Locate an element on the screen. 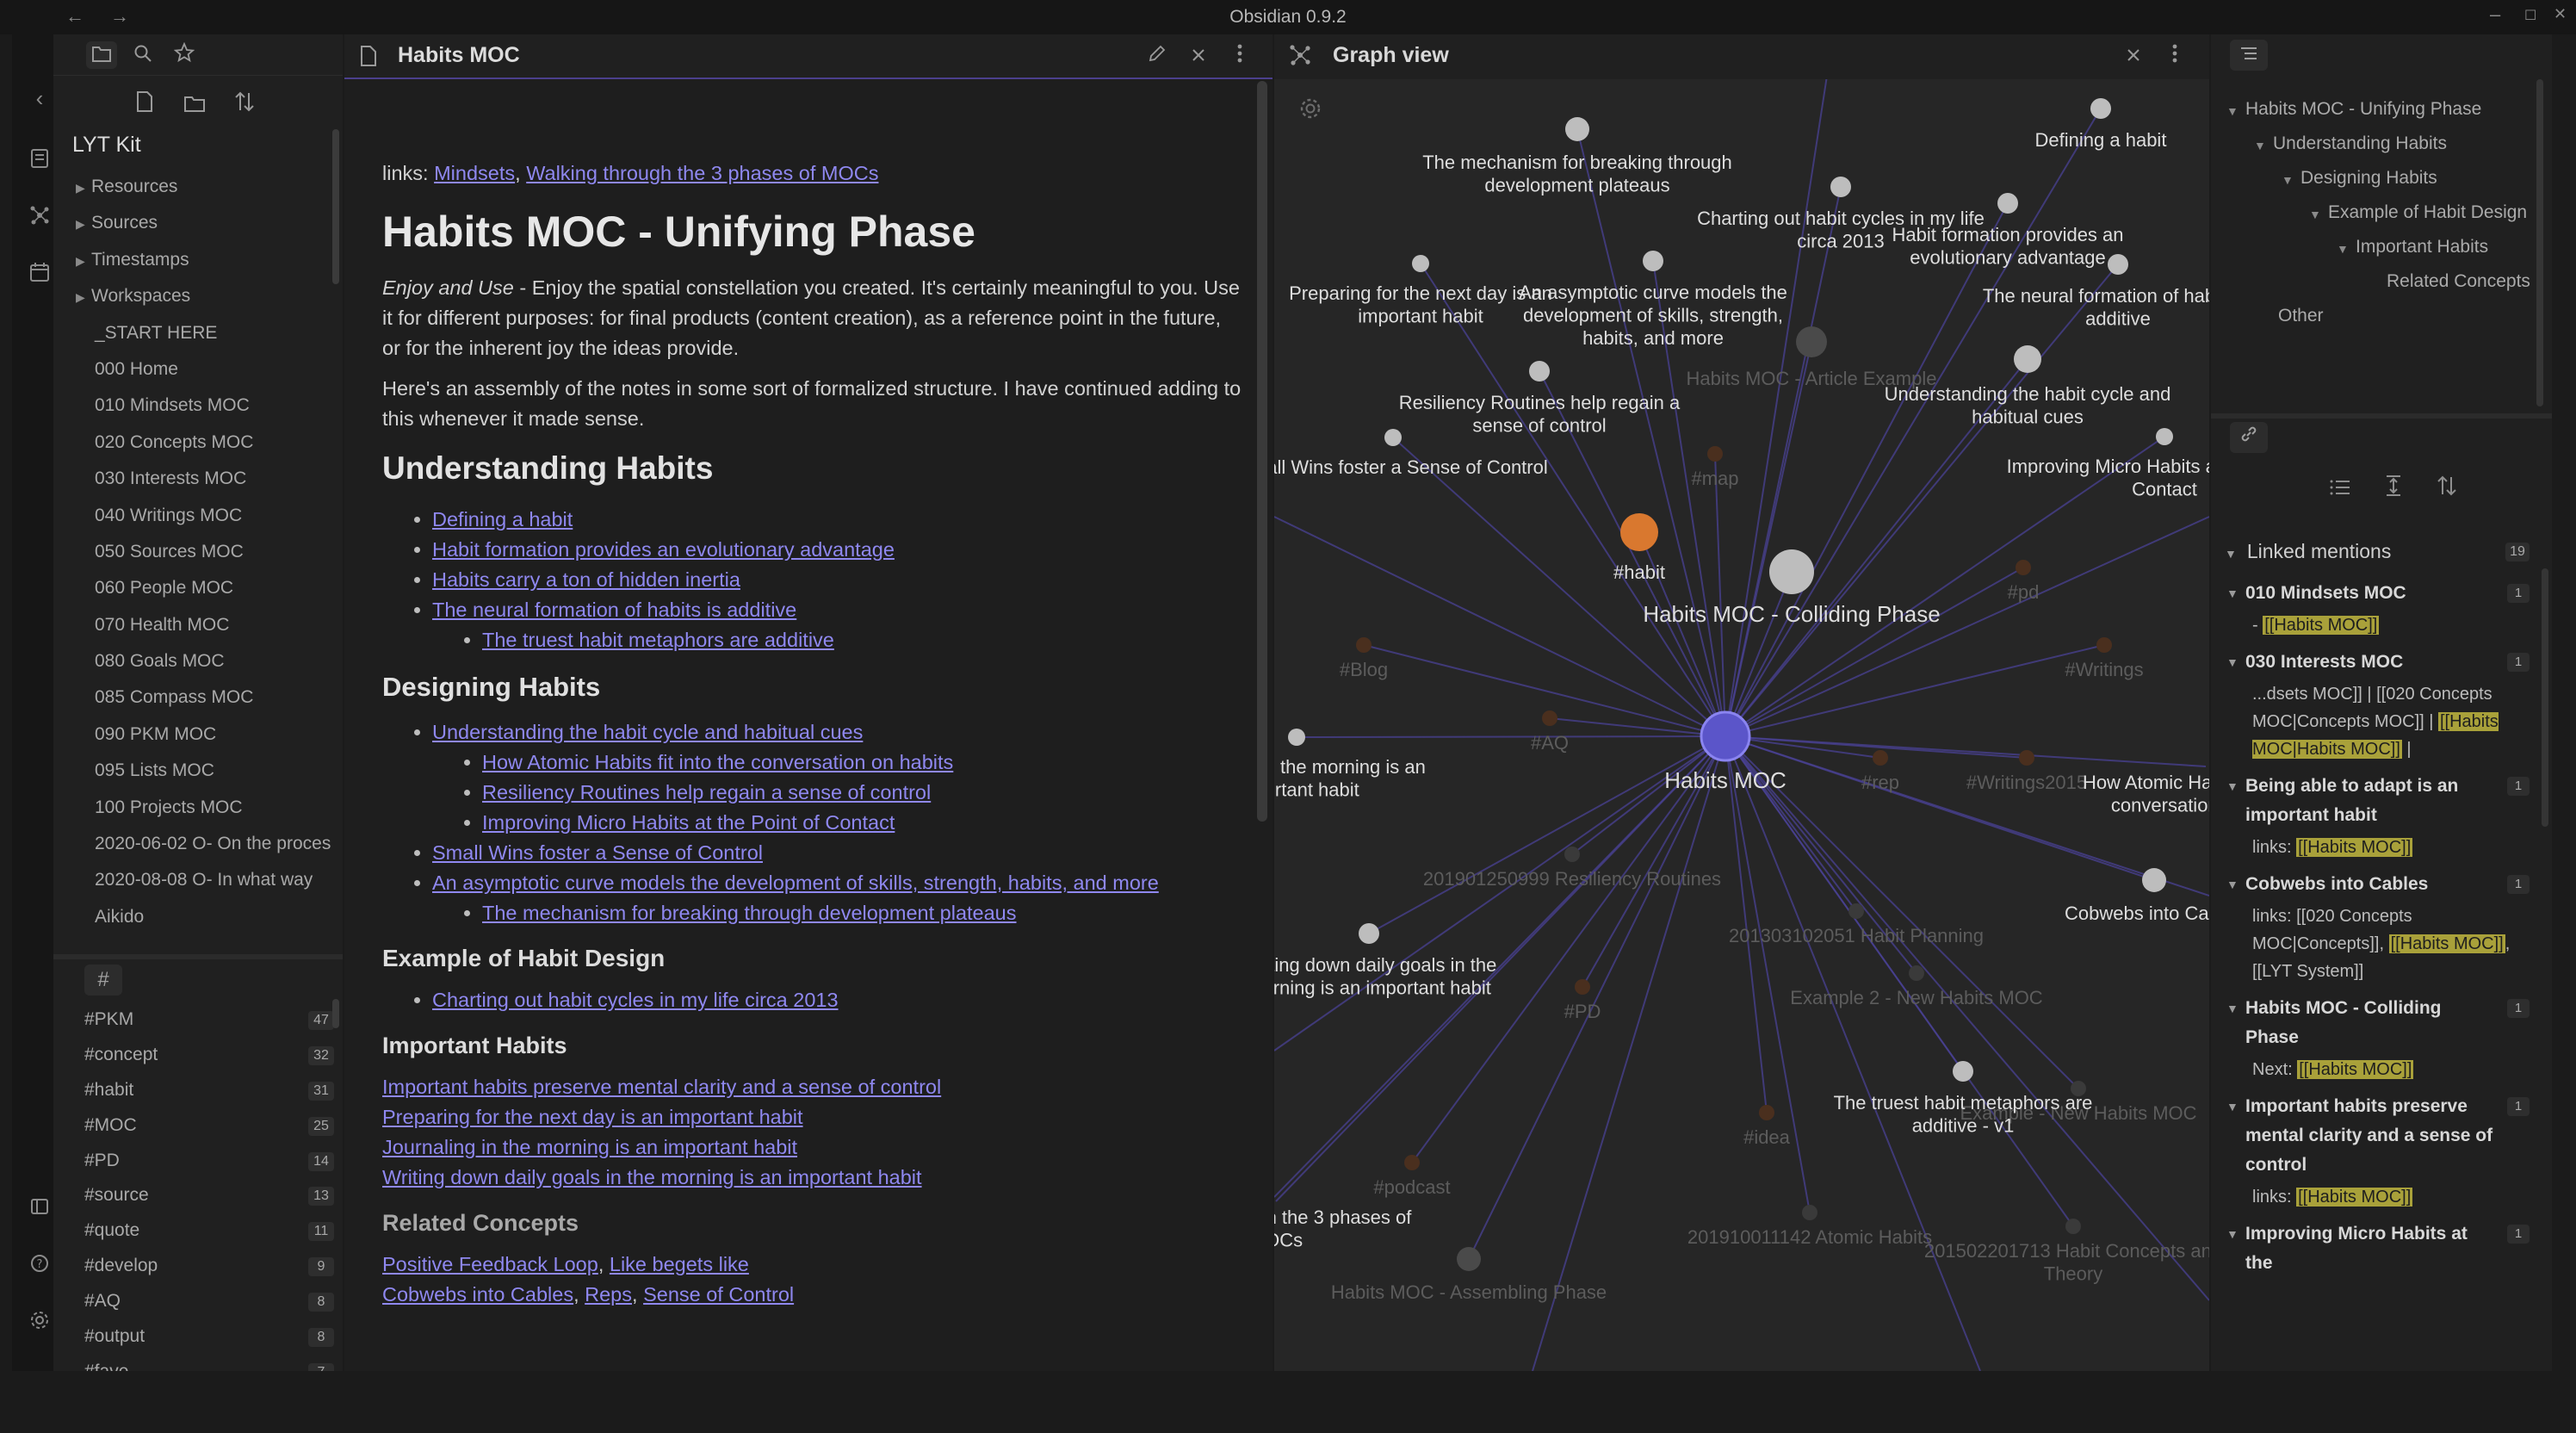 Image resolution: width=2576 pixels, height=1433 pixels. settings-gear-icon is located at coordinates (39, 1322).